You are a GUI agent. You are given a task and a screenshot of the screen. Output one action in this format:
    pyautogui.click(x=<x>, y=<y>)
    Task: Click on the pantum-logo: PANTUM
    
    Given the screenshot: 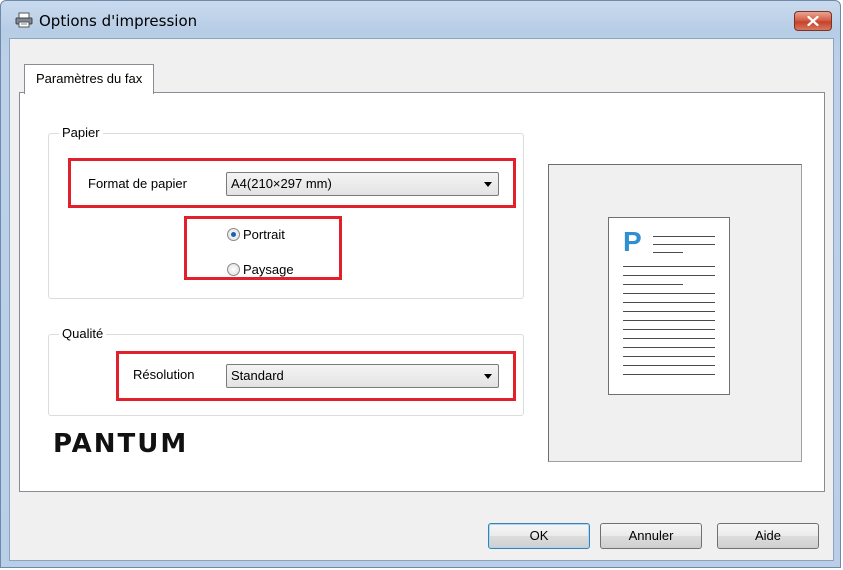 What is the action you would take?
    pyautogui.click(x=121, y=444)
    